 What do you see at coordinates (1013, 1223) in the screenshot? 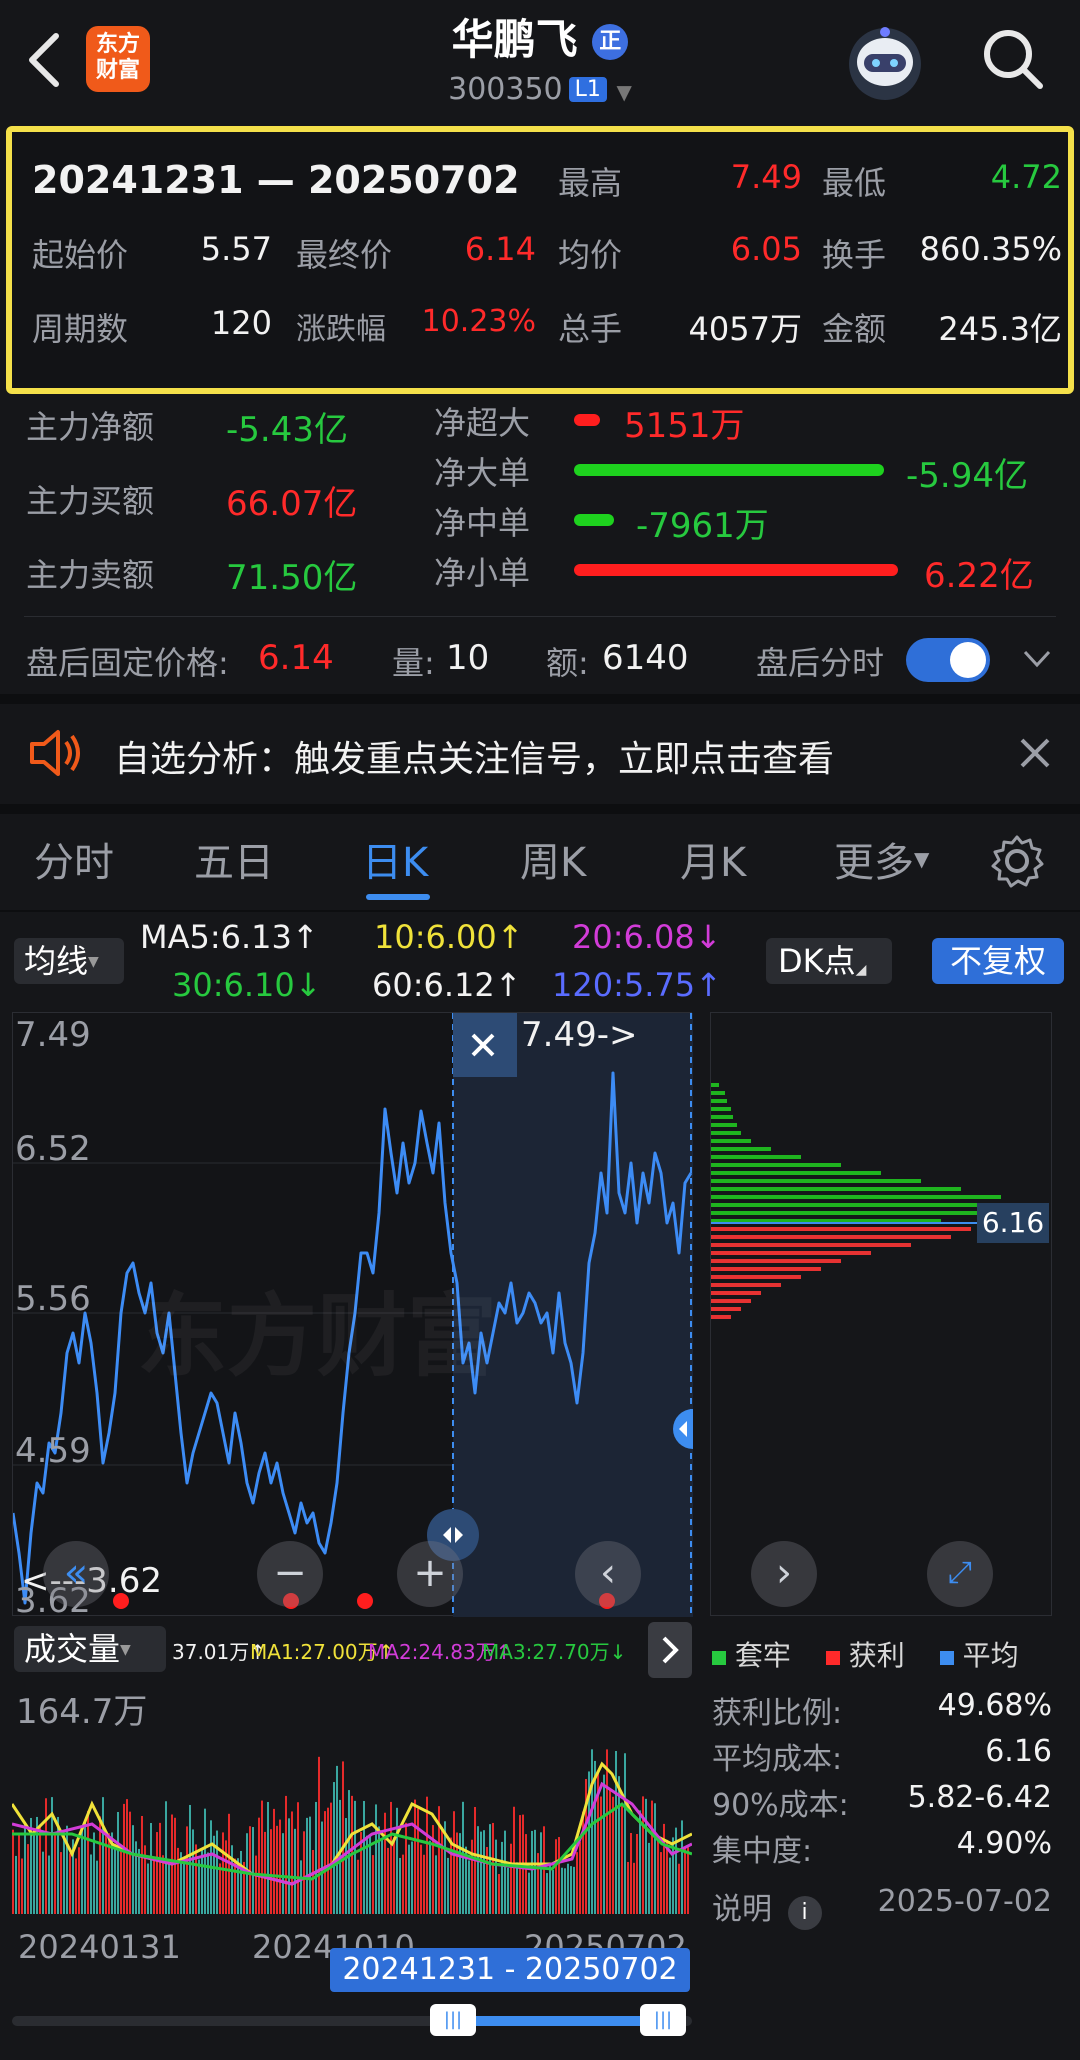
I see `chip-price-label: 6.16` at bounding box center [1013, 1223].